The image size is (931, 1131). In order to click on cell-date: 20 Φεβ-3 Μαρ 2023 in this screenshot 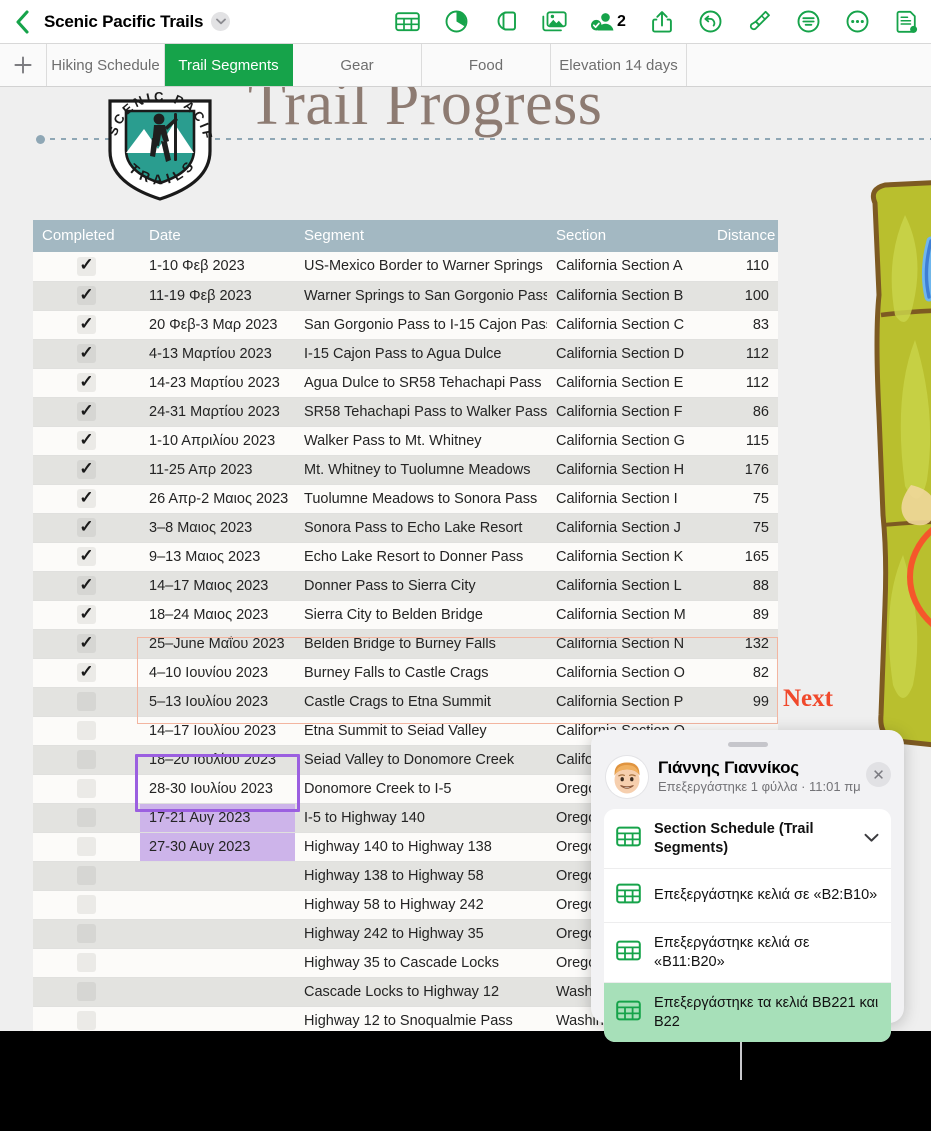, I will do `click(217, 325)`.